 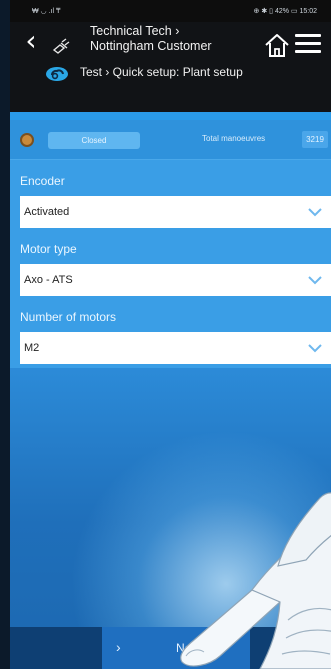 I want to click on status-row: Closed Total manoeuvres 3219, so click(x=170, y=140).